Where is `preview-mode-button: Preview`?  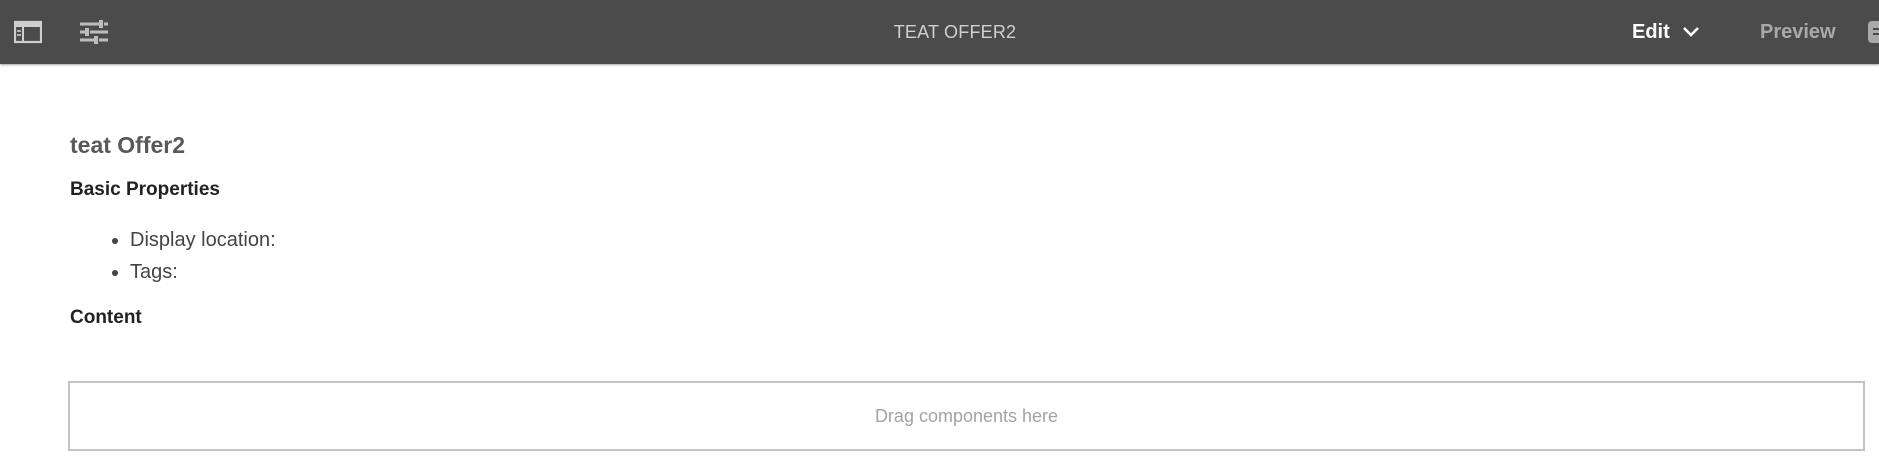 preview-mode-button: Preview is located at coordinates (1798, 32).